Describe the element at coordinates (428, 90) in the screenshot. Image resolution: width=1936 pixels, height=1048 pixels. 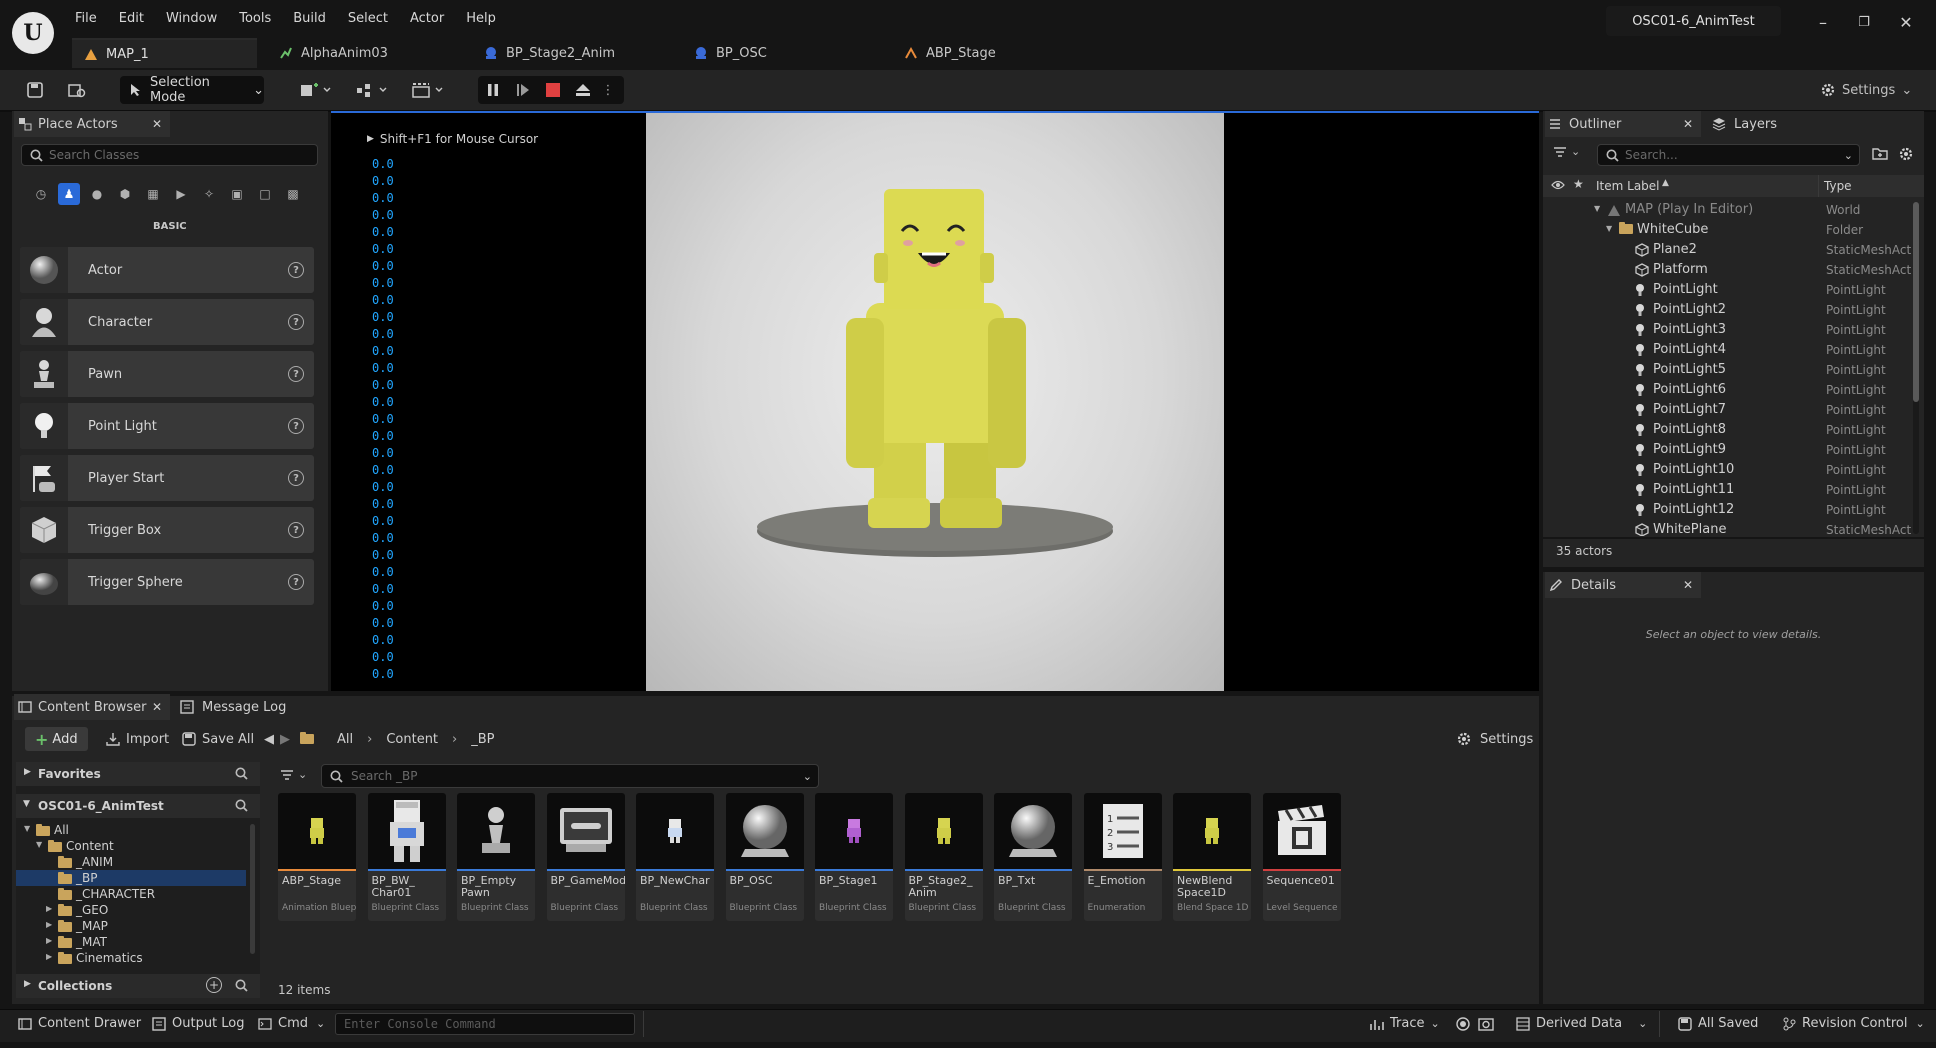
I see `cinematics-icon` at that location.